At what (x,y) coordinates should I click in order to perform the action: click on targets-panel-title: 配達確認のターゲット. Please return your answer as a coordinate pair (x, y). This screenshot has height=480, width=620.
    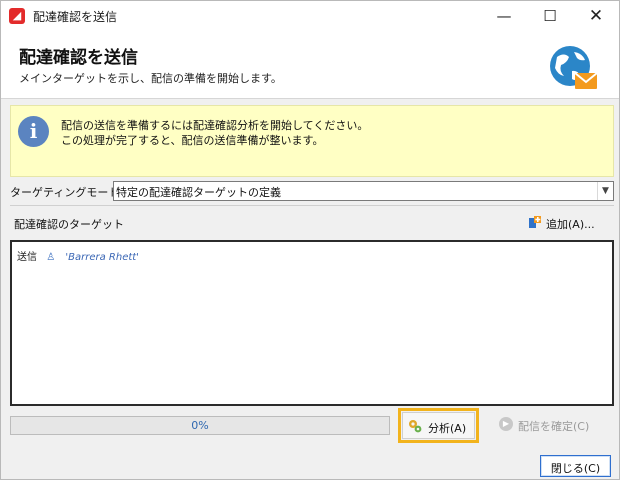
    Looking at the image, I should click on (69, 224).